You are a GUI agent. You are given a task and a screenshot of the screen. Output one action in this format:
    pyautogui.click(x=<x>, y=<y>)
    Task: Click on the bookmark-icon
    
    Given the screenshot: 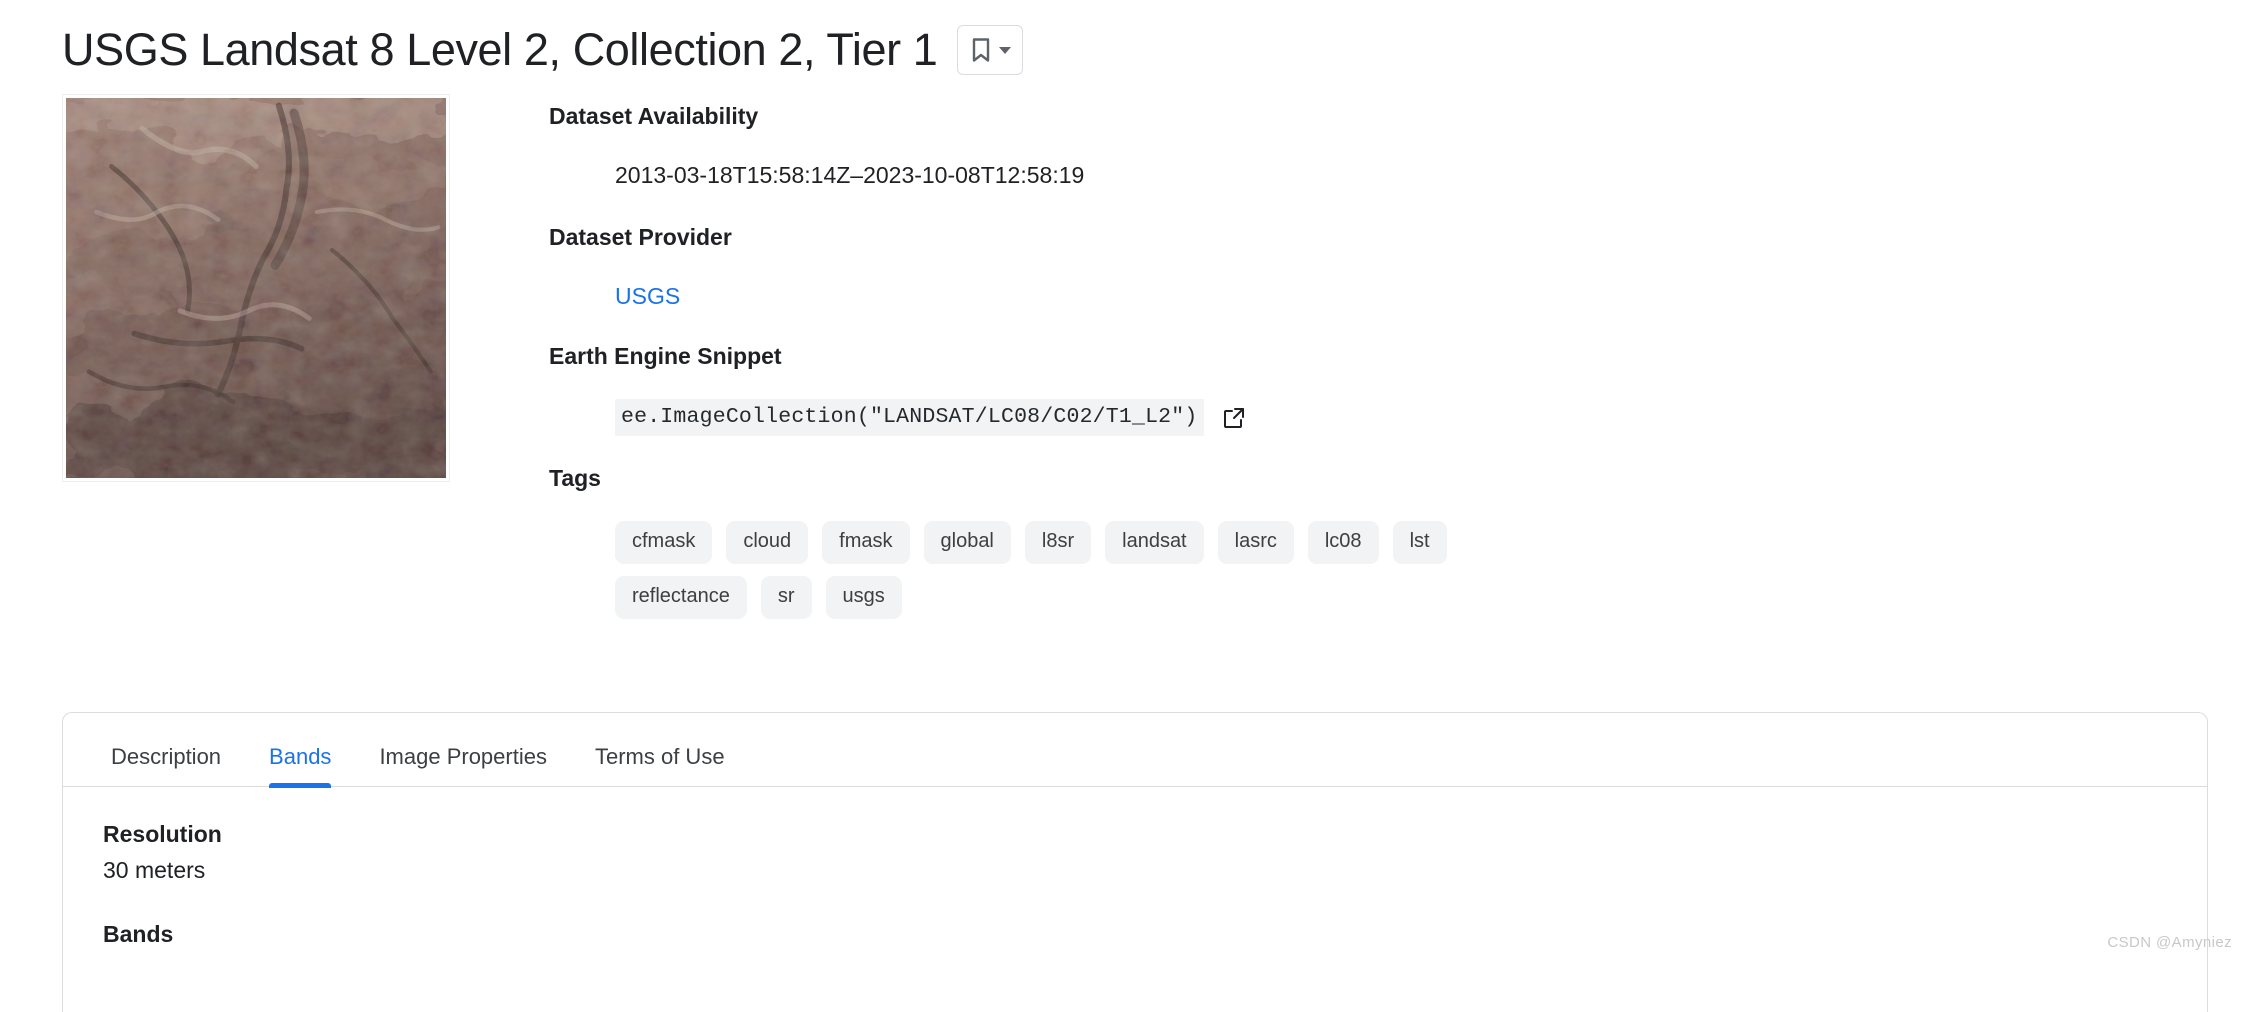 What is the action you would take?
    pyautogui.click(x=981, y=50)
    